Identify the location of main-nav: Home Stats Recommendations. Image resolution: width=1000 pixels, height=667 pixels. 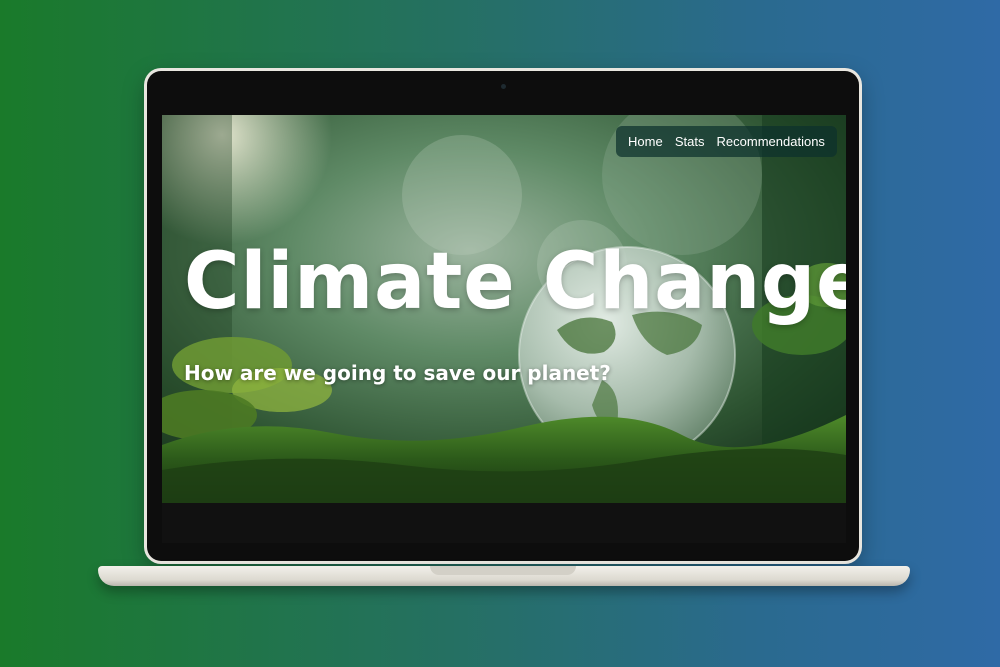
(726, 141).